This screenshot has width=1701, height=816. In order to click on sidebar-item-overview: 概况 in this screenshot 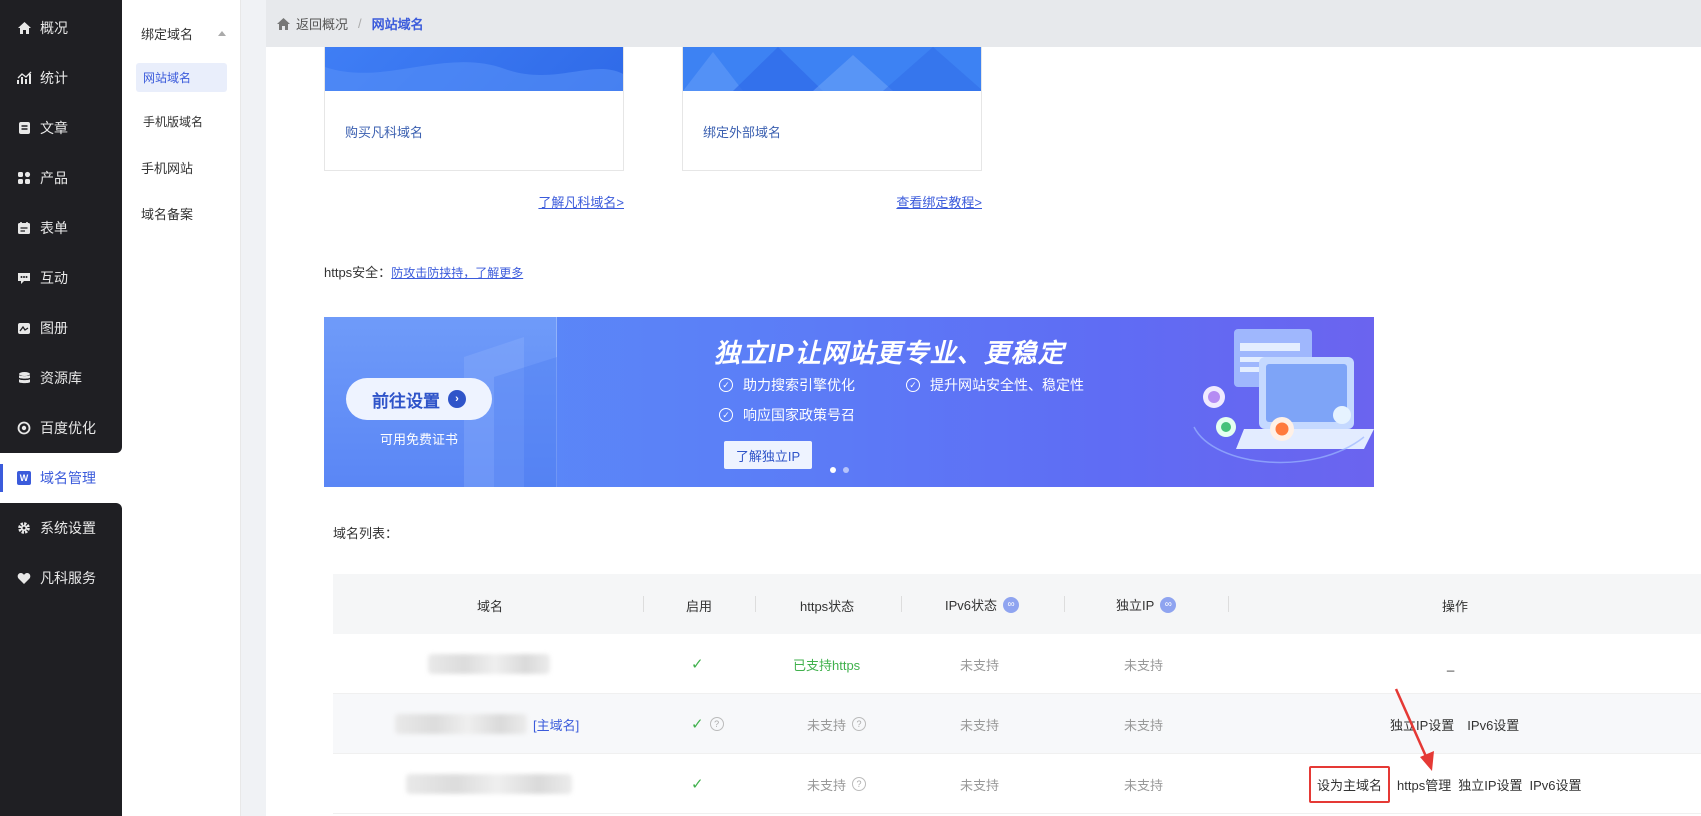, I will do `click(61, 28)`.